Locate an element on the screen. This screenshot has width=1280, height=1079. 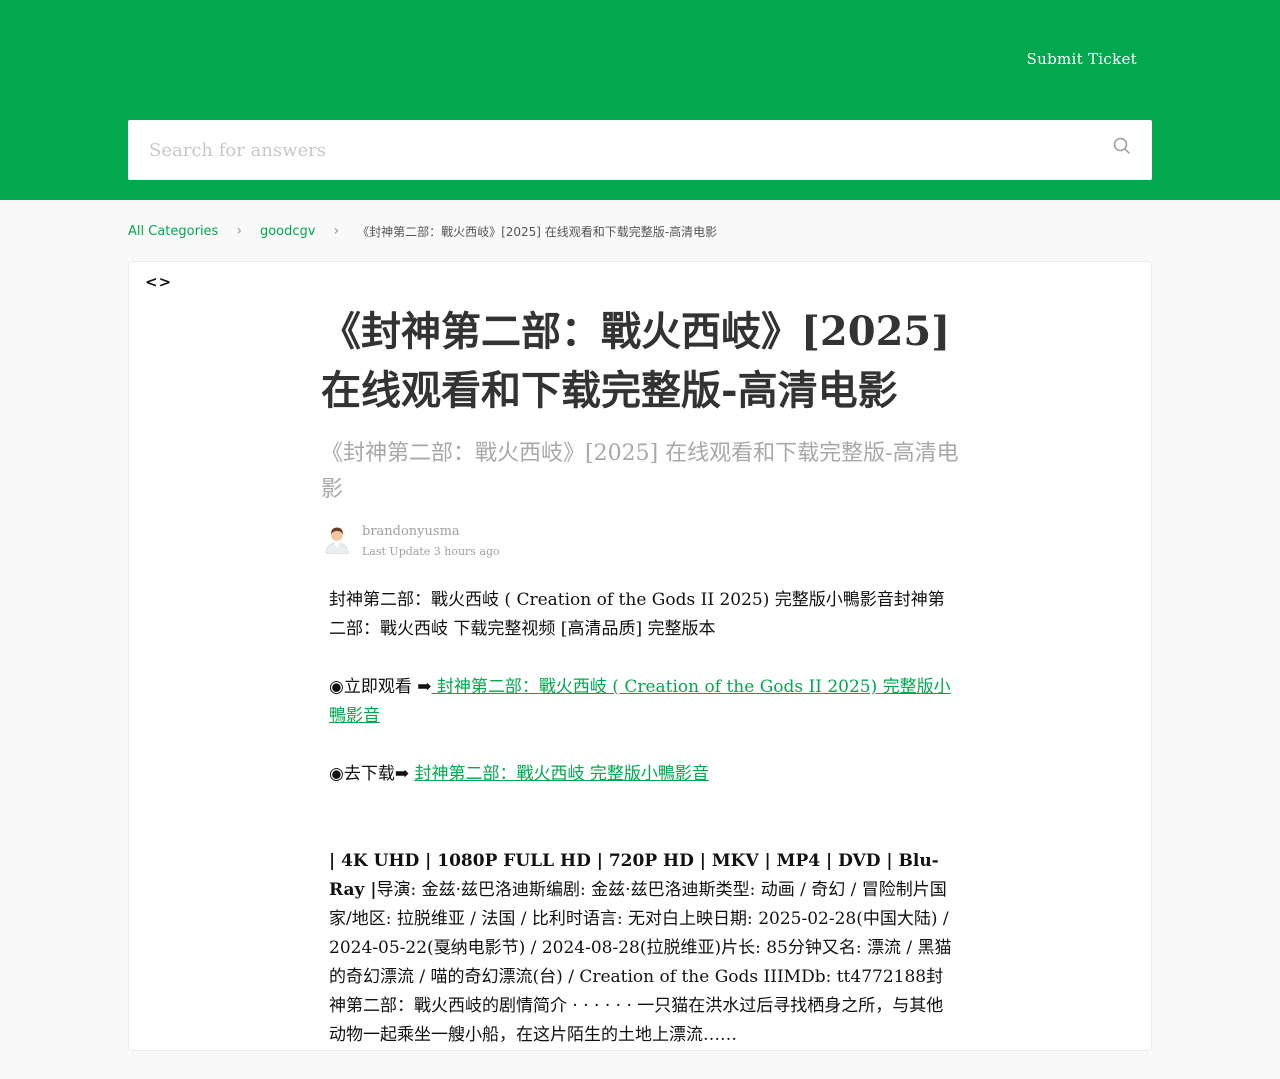
author-info: brandonyusma Last Update 3 hours ago is located at coordinates (641, 544).